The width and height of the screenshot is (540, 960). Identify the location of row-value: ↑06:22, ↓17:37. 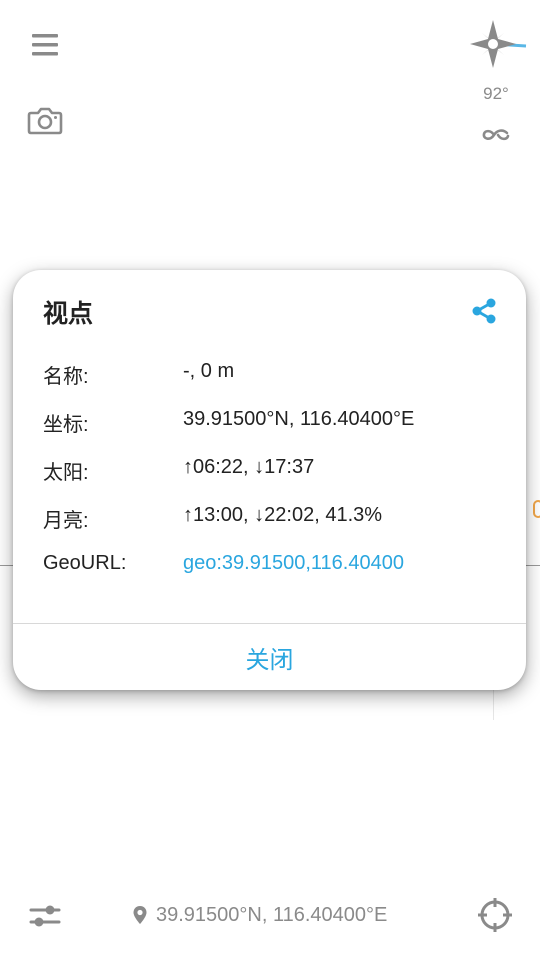
(249, 467).